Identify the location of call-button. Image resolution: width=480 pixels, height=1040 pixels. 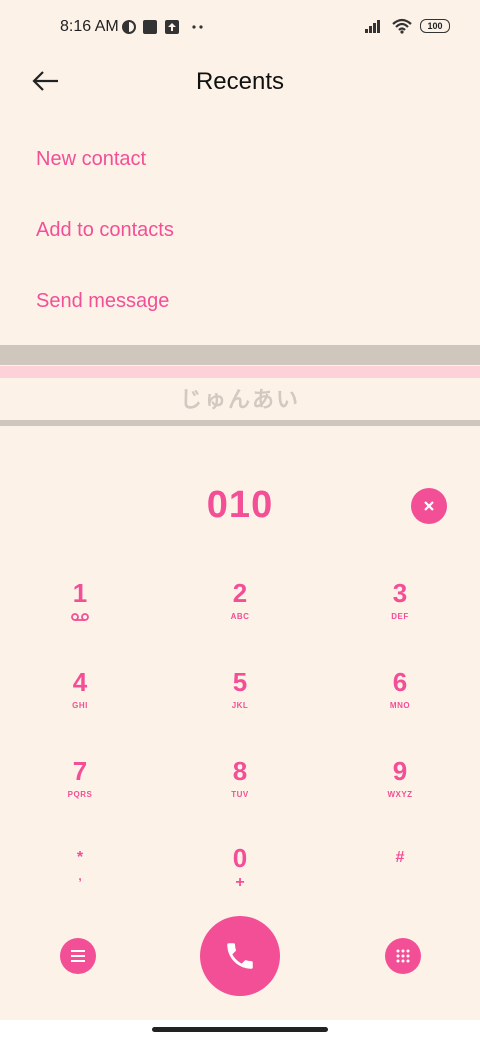
(240, 956).